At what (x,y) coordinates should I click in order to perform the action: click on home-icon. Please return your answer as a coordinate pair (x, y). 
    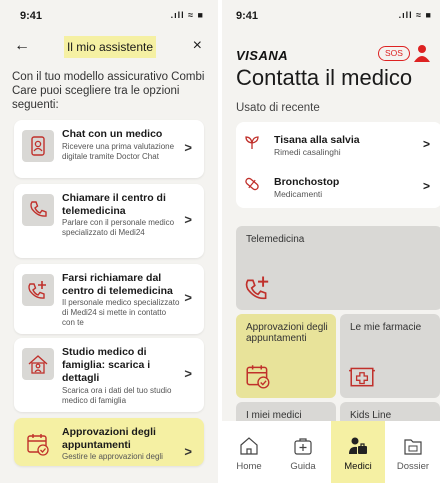
    Looking at the image, I should click on (249, 446).